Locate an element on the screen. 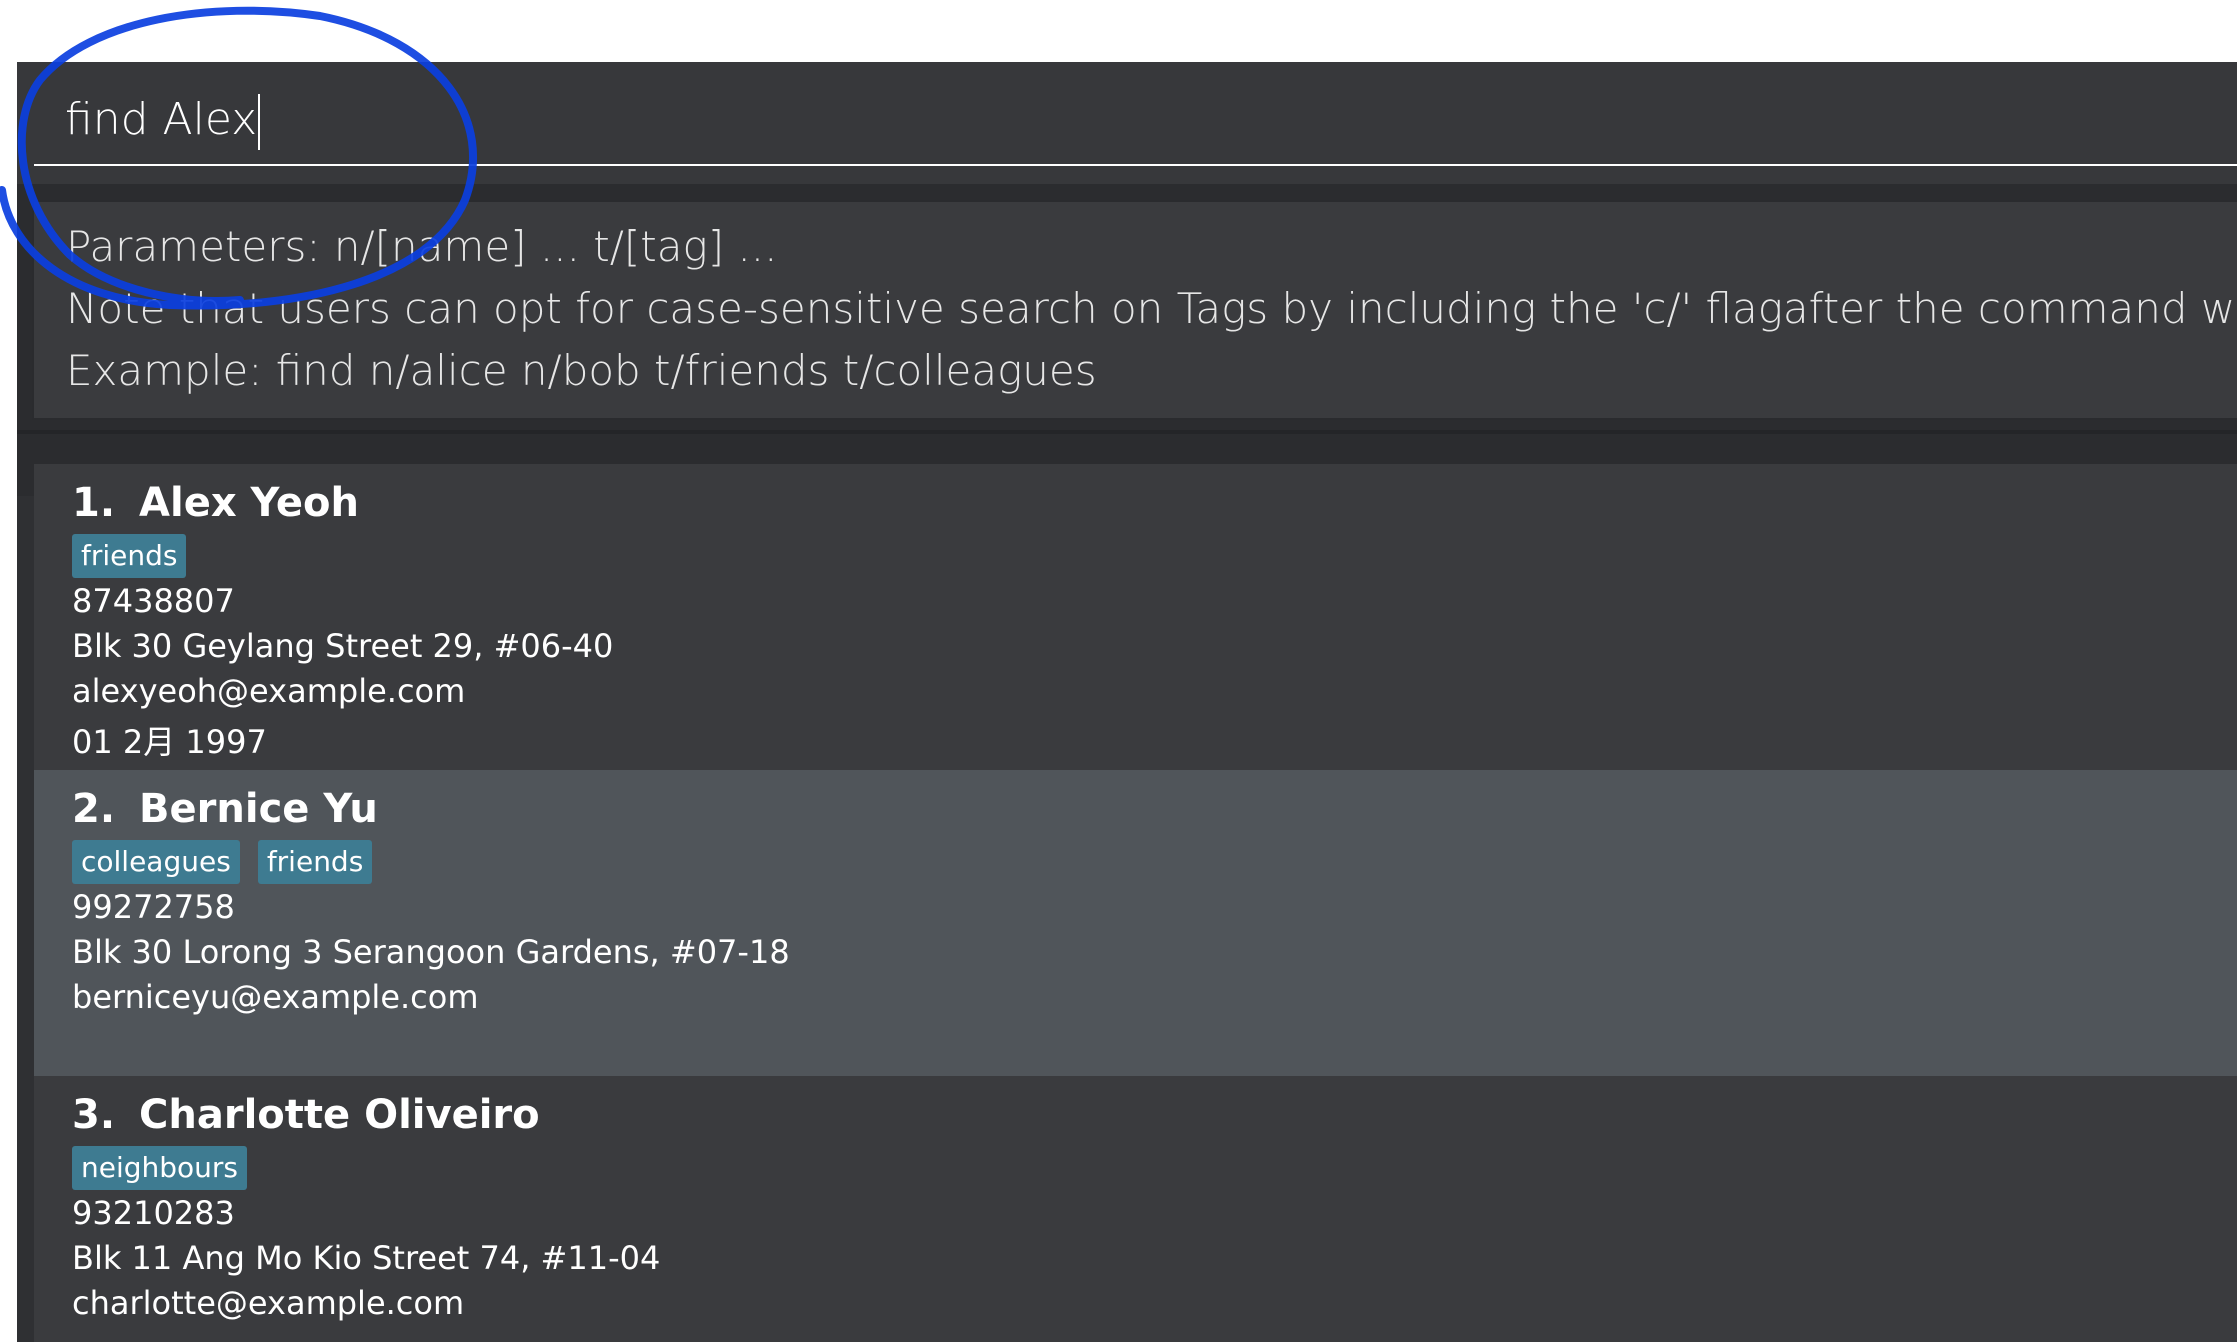  person-email: alexyeoh@example.com is located at coordinates (269, 691).